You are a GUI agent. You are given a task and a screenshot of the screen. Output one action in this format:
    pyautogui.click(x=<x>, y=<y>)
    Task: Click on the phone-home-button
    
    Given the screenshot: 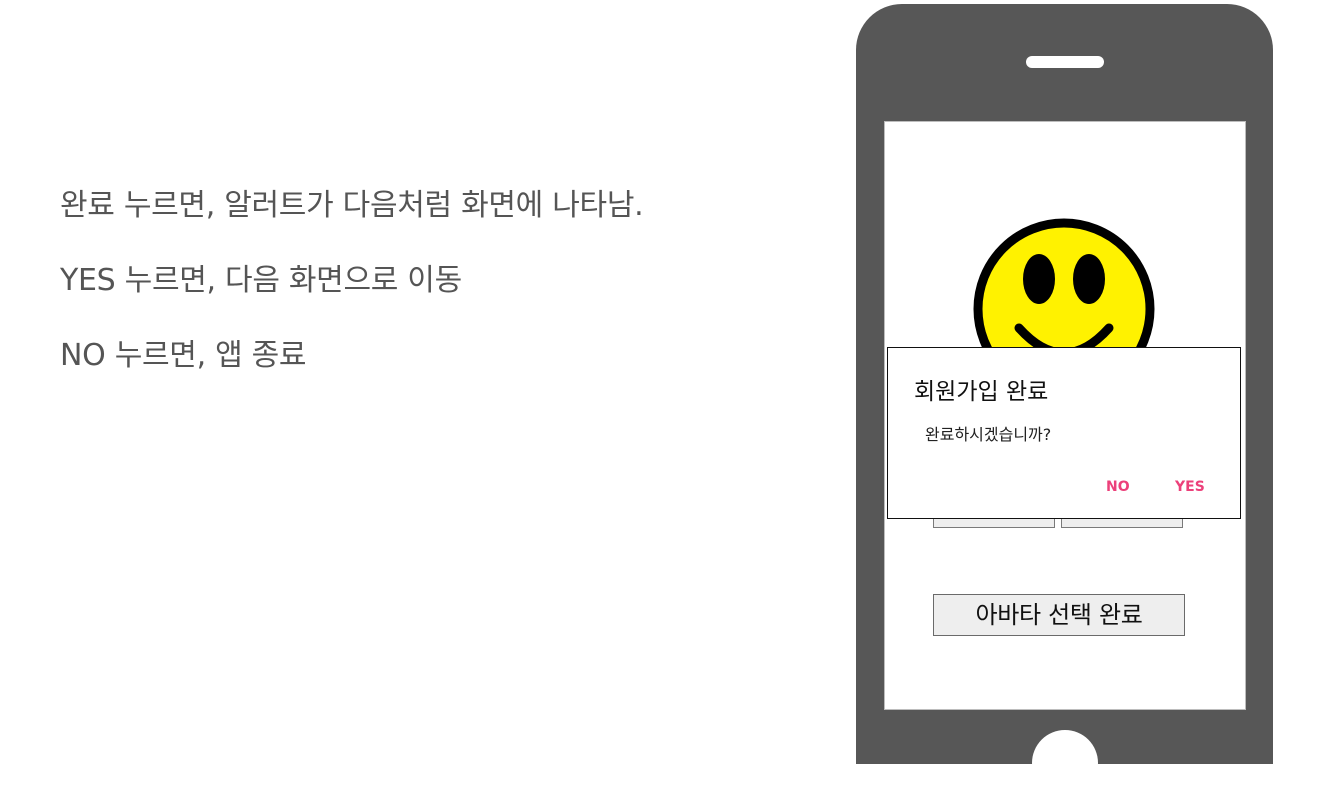 What is the action you would take?
    pyautogui.click(x=1065, y=763)
    